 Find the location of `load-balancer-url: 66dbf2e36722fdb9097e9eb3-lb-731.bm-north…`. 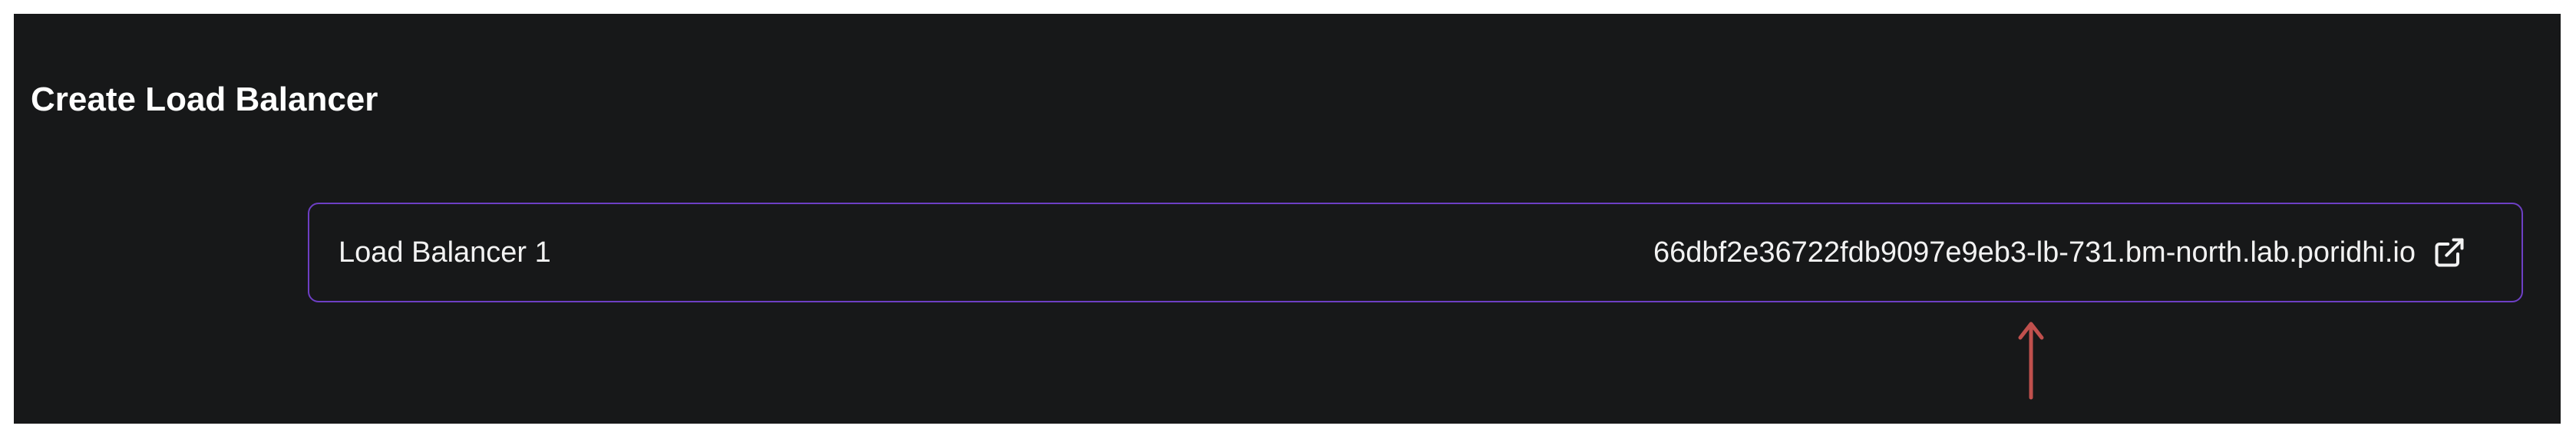

load-balancer-url: 66dbf2e36722fdb9097e9eb3-lb-731.bm-north… is located at coordinates (2035, 252).